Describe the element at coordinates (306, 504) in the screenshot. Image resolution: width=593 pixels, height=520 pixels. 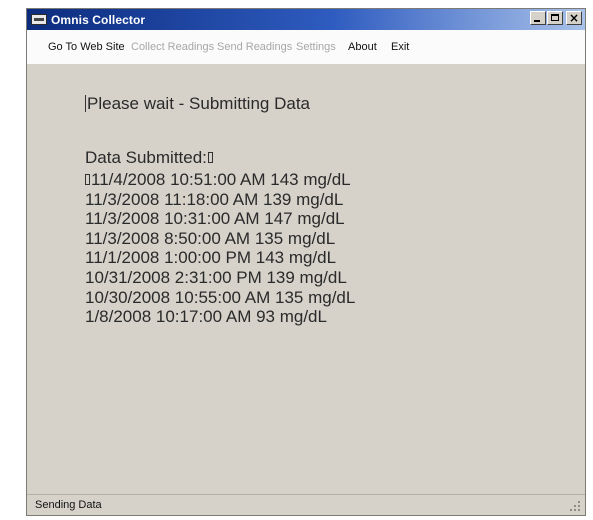
I see `status-bar: Sending Data` at that location.